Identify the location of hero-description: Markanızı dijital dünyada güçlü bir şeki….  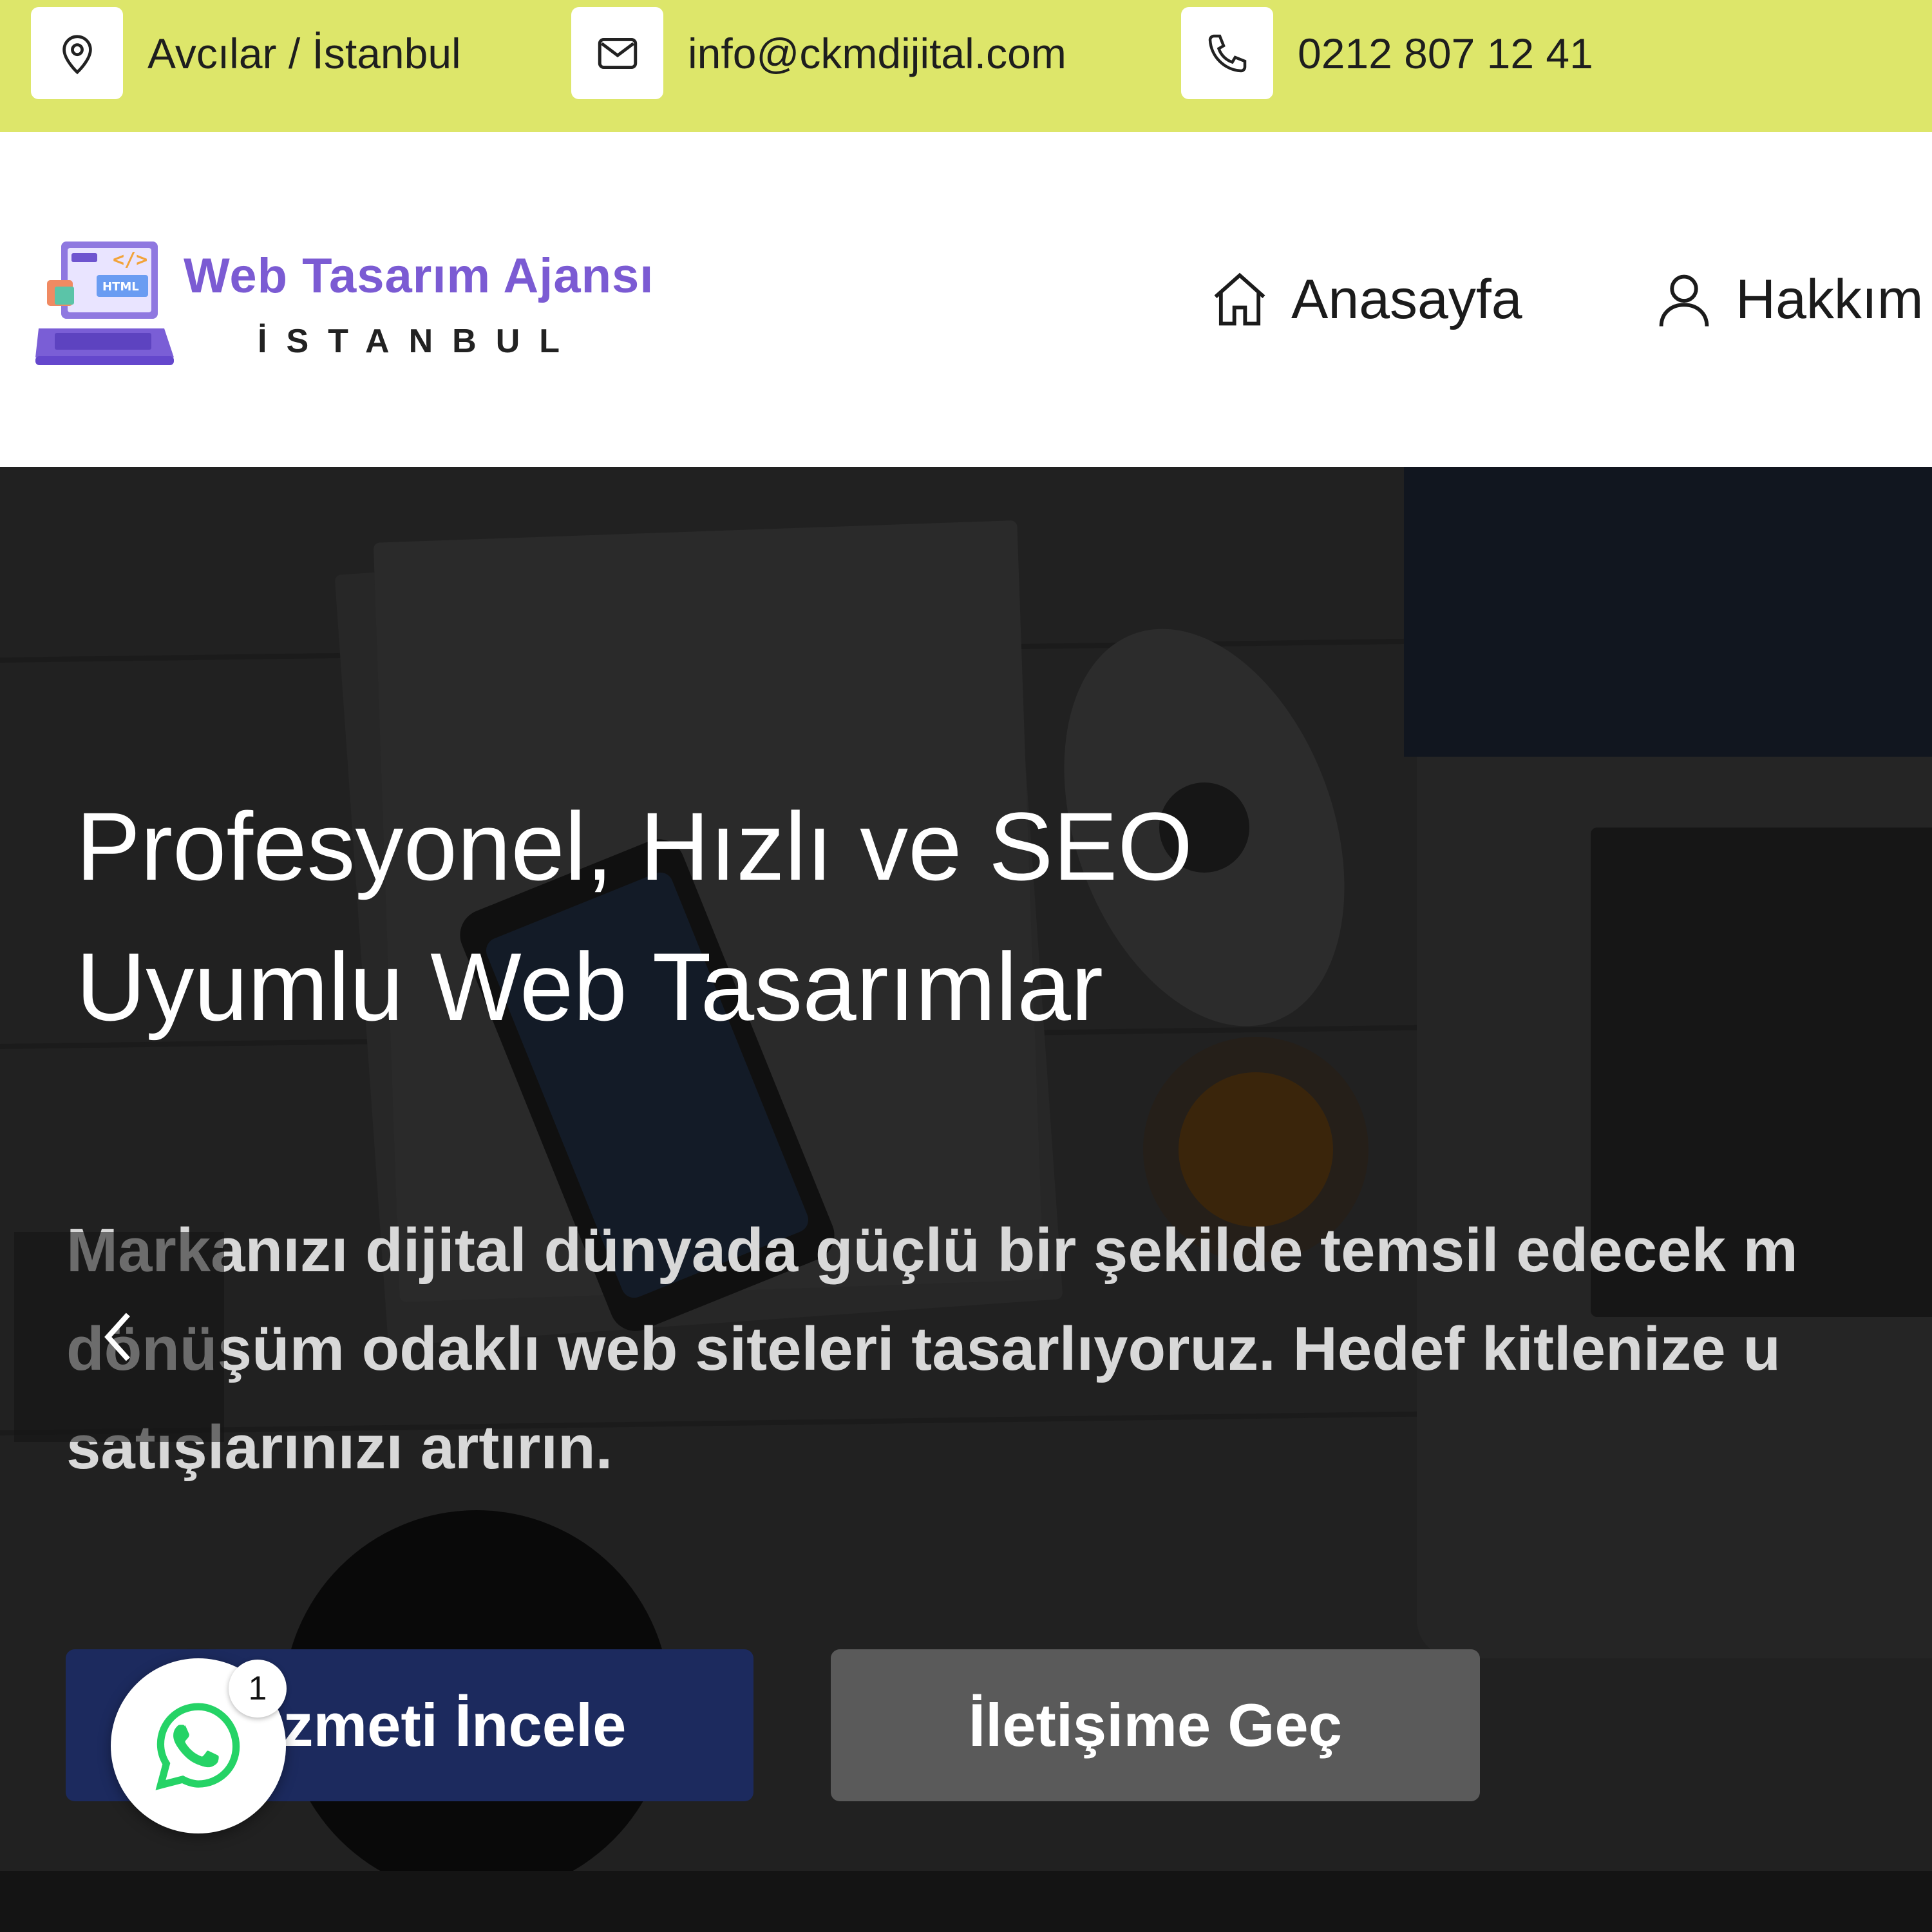
(999, 1349).